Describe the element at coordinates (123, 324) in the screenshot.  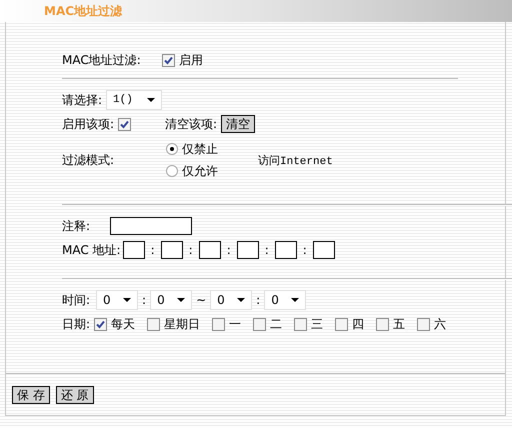
I see `checkbox-label: 每天` at that location.